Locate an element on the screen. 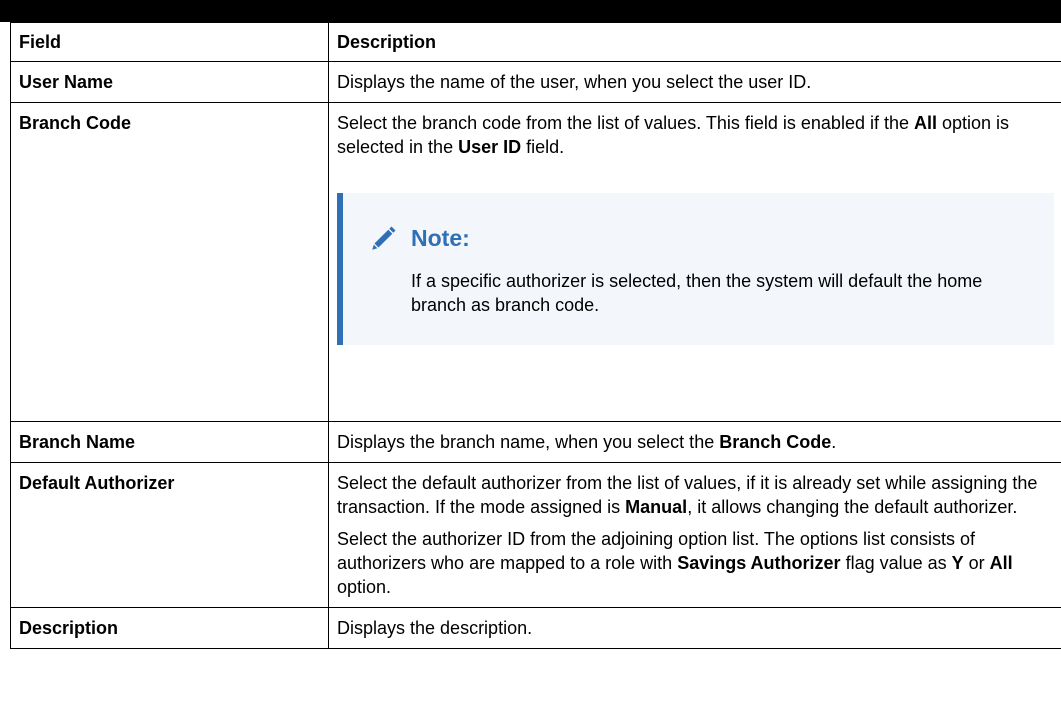 This screenshot has width=1061, height=709. header-description: Description is located at coordinates (694, 42).